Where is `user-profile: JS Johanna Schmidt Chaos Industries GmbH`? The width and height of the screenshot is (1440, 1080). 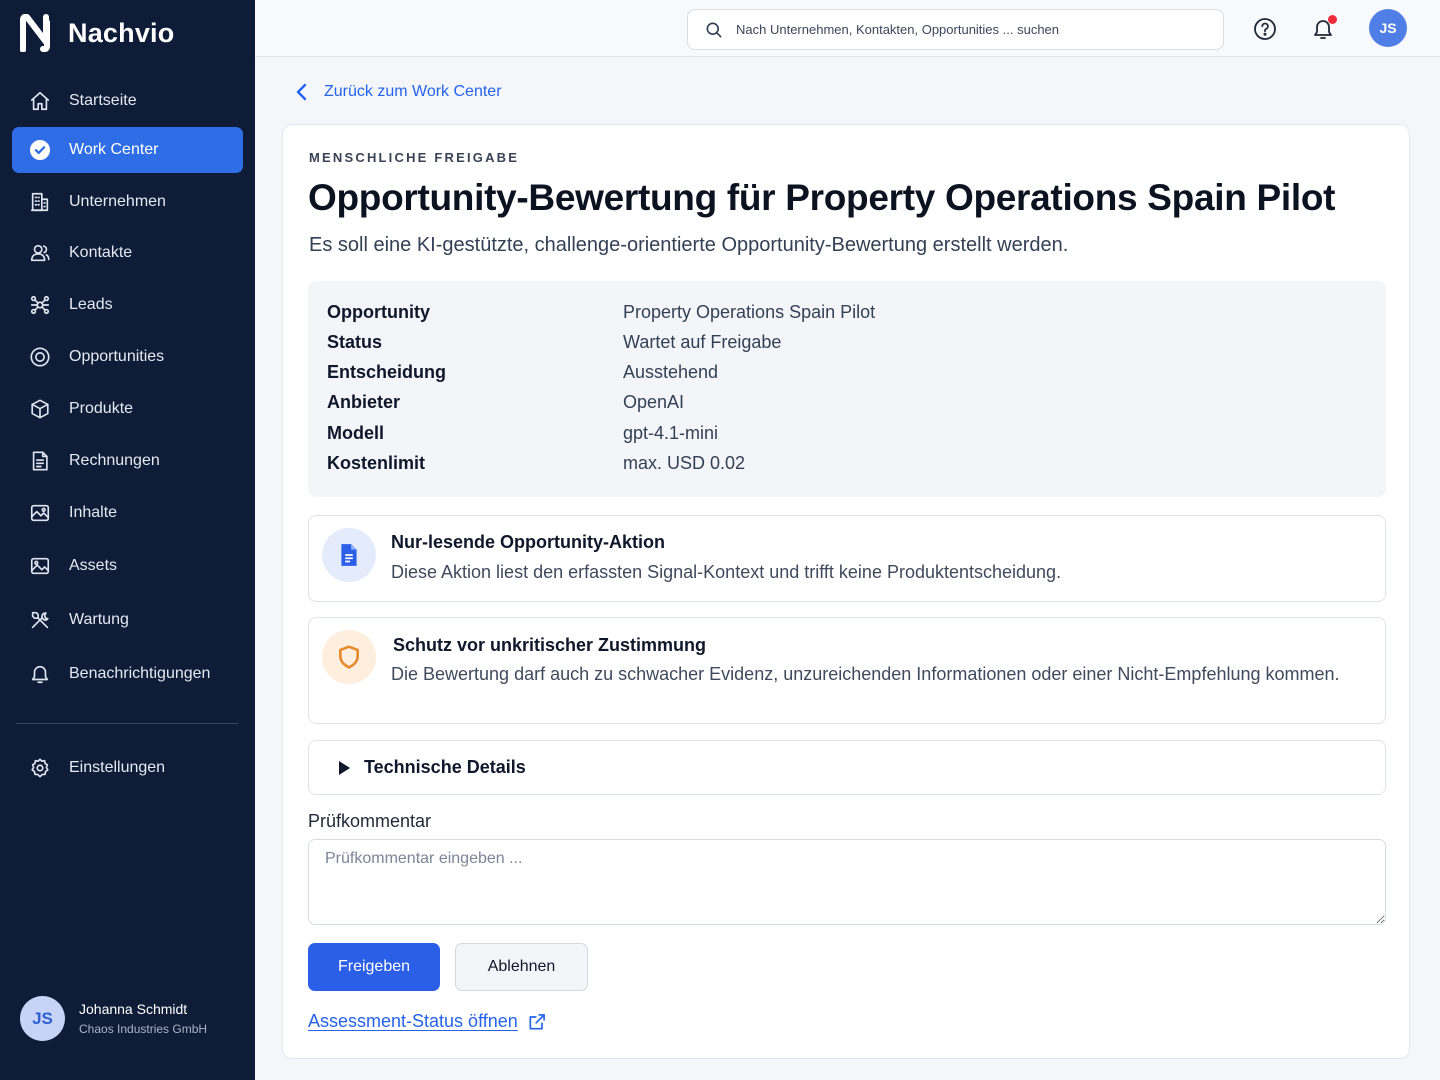 user-profile: JS Johanna Schmidt Chaos Industries GmbH is located at coordinates (113, 1018).